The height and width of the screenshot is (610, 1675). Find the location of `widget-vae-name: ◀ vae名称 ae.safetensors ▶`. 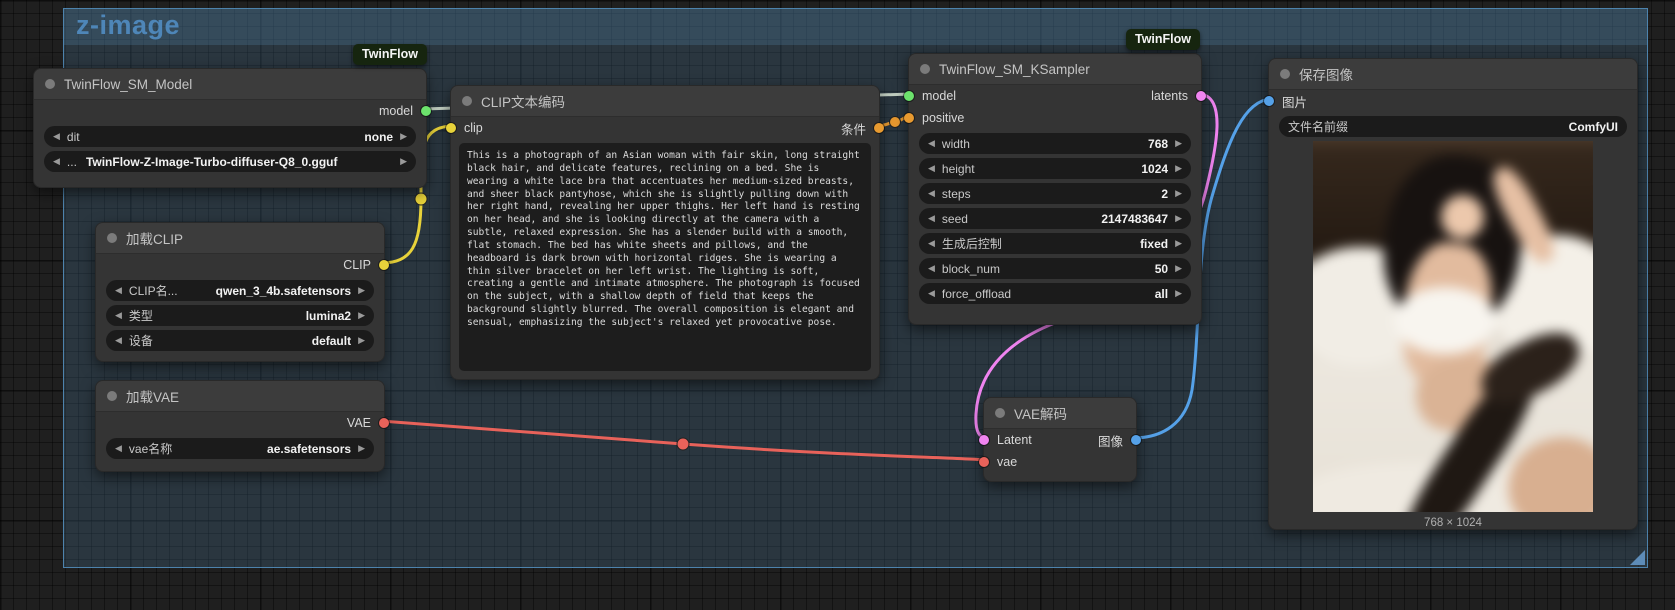

widget-vae-name: ◀ vae名称 ae.safetensors ▶ is located at coordinates (240, 448).